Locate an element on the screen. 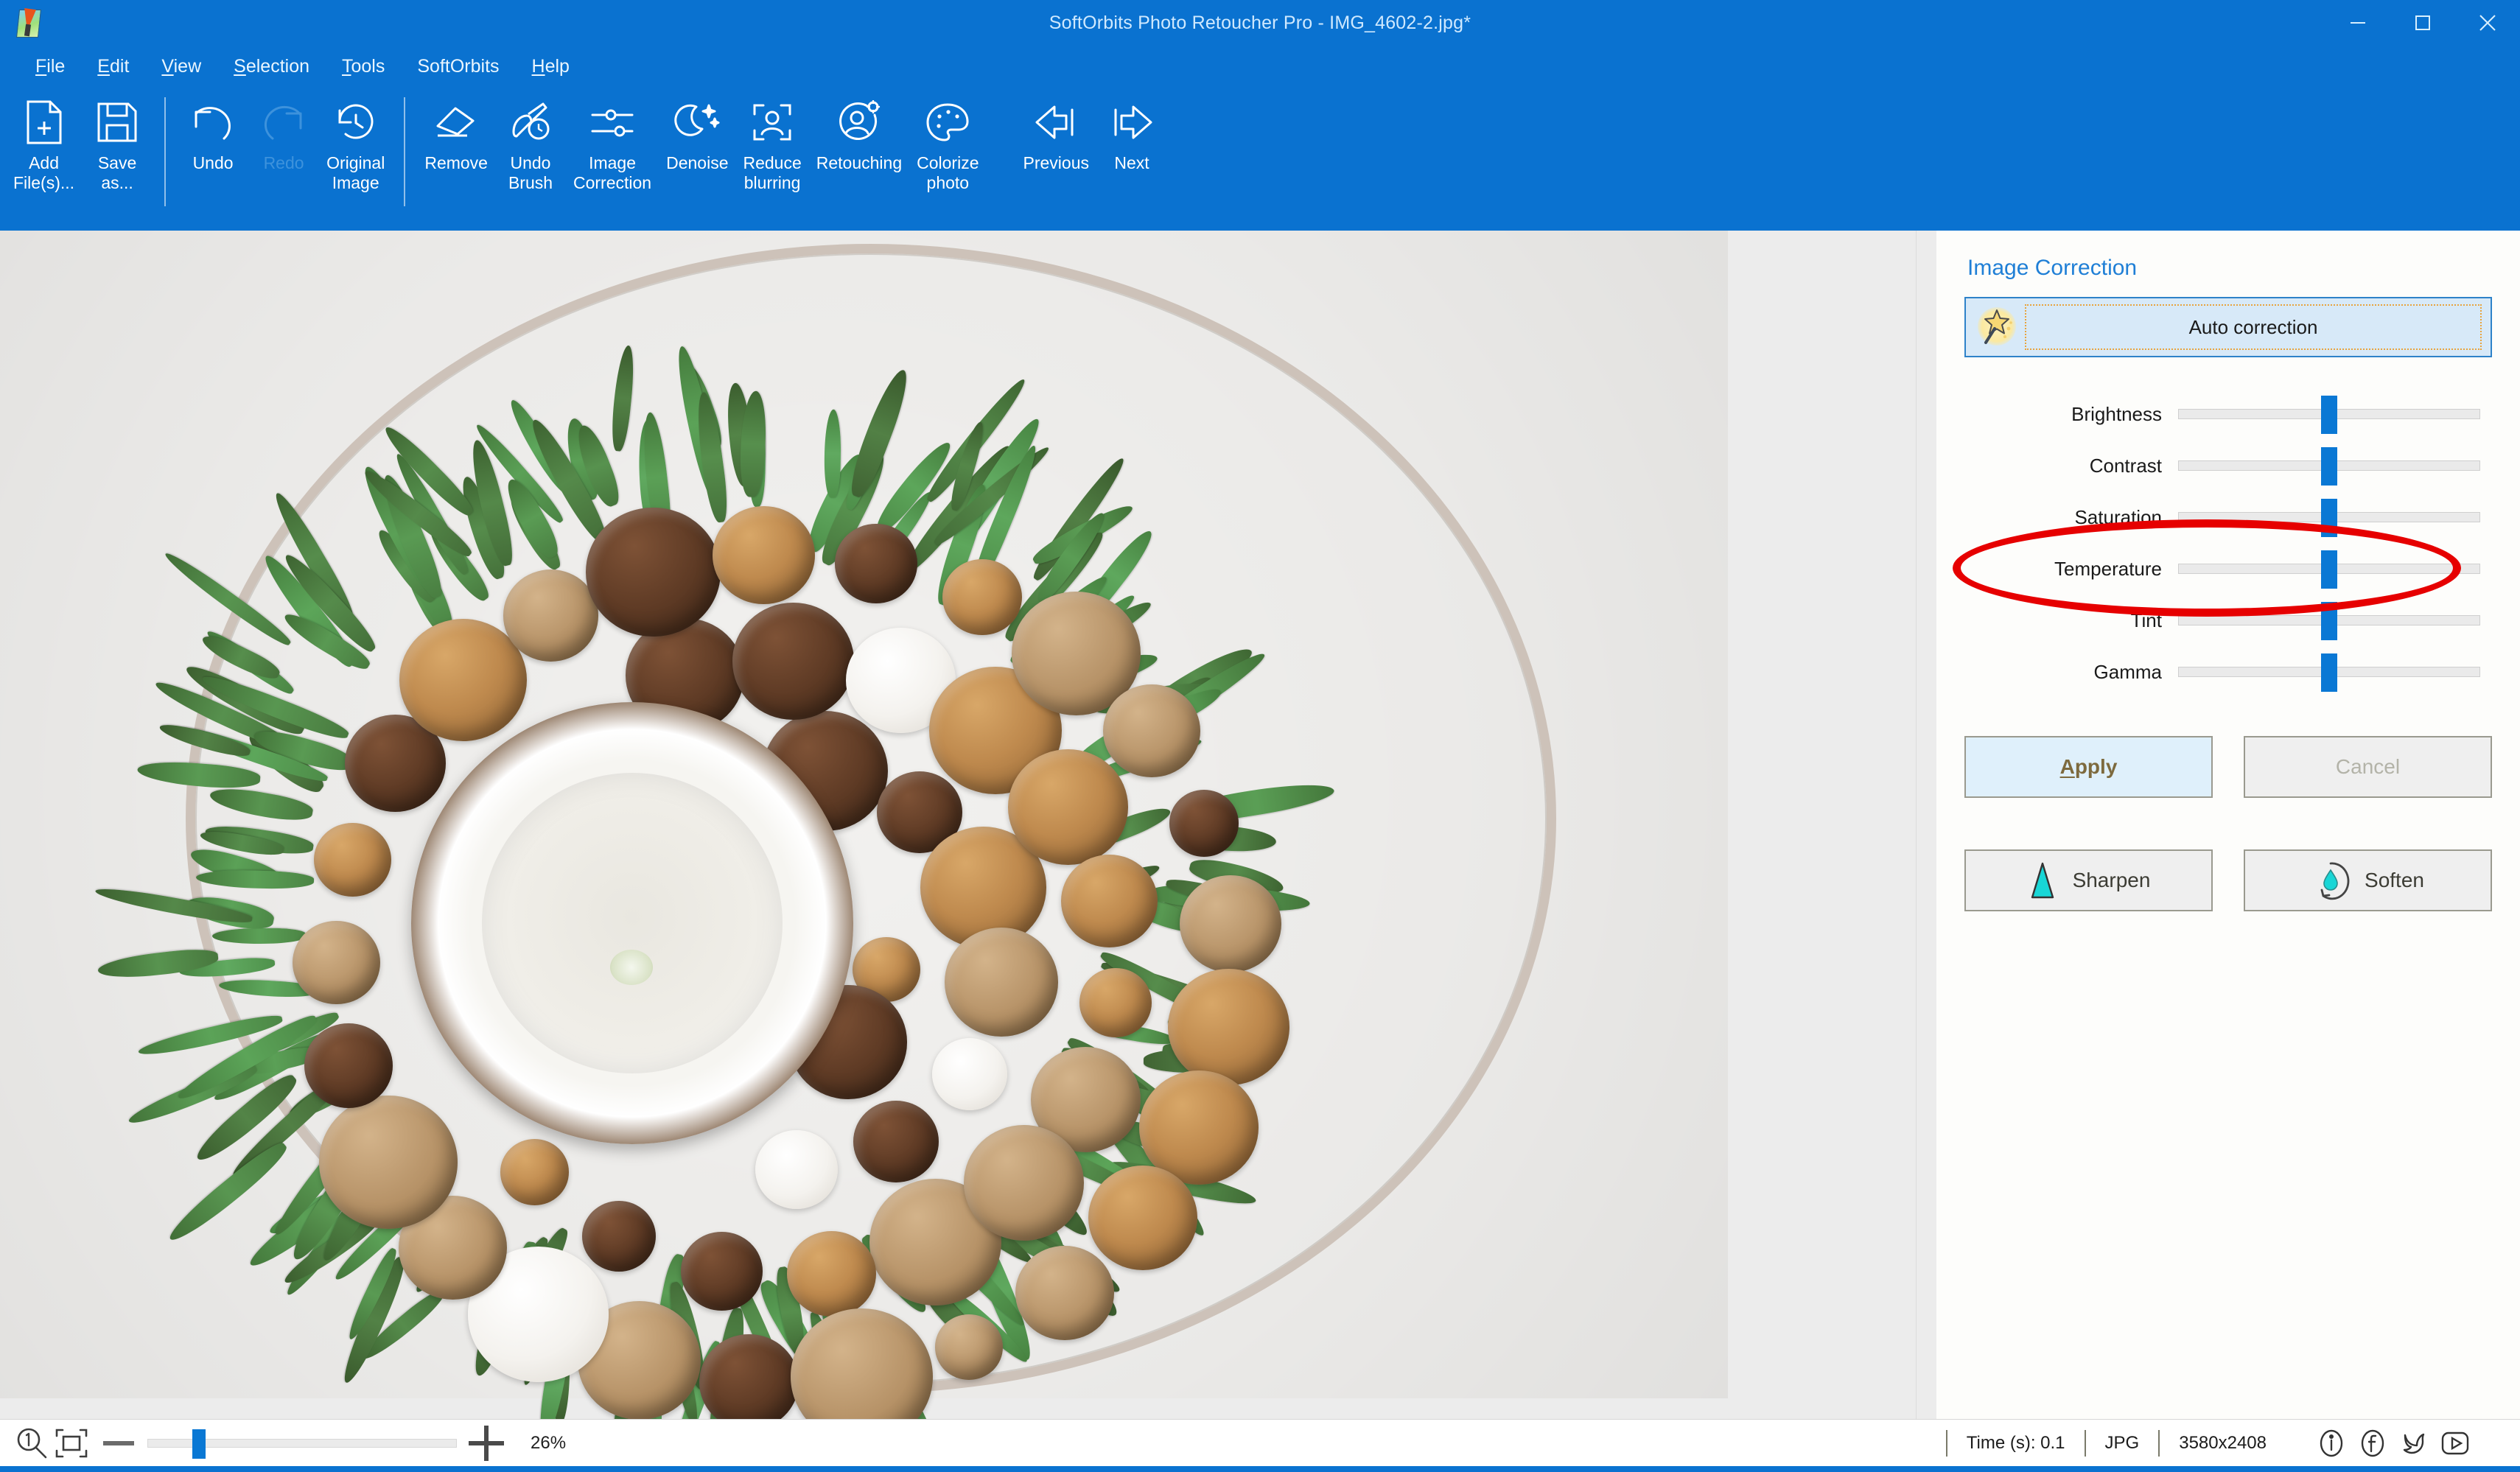 This screenshot has width=2520, height=1472. slider-track-saturation is located at coordinates (2329, 518).